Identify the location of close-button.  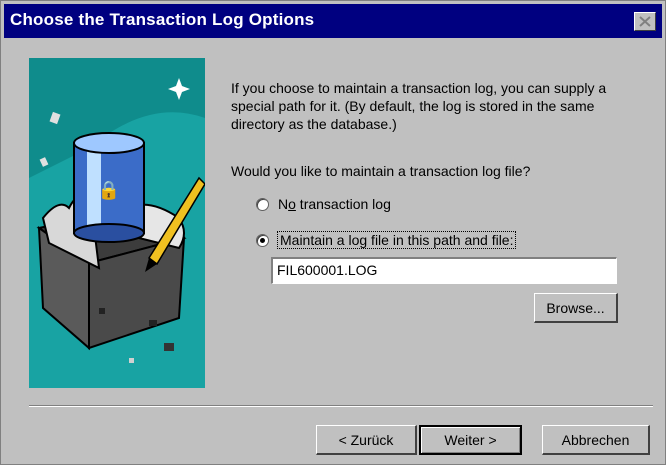
(645, 21).